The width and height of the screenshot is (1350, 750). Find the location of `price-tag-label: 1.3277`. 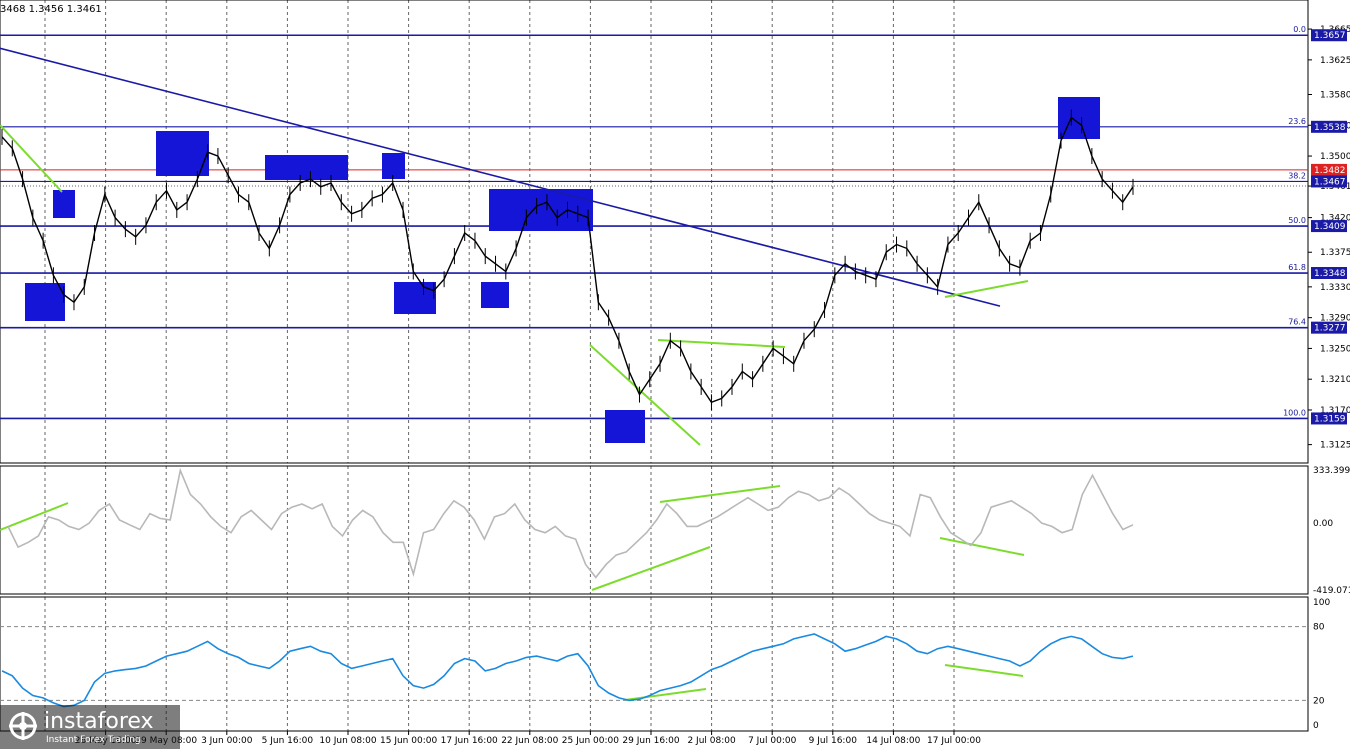

price-tag-label: 1.3277 is located at coordinates (1330, 329).